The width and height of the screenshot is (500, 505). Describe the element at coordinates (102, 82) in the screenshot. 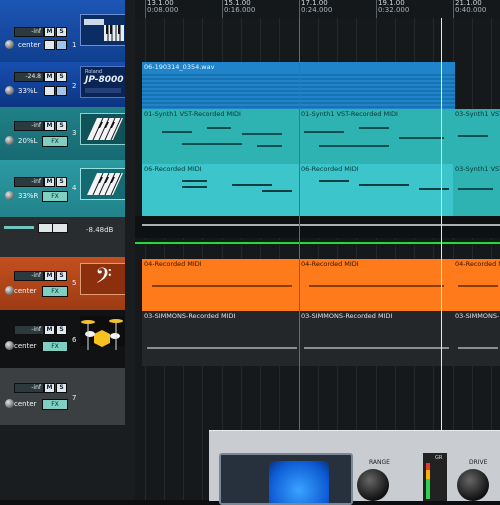

I see `roland-jp8000-image: Roland JP-8000` at that location.